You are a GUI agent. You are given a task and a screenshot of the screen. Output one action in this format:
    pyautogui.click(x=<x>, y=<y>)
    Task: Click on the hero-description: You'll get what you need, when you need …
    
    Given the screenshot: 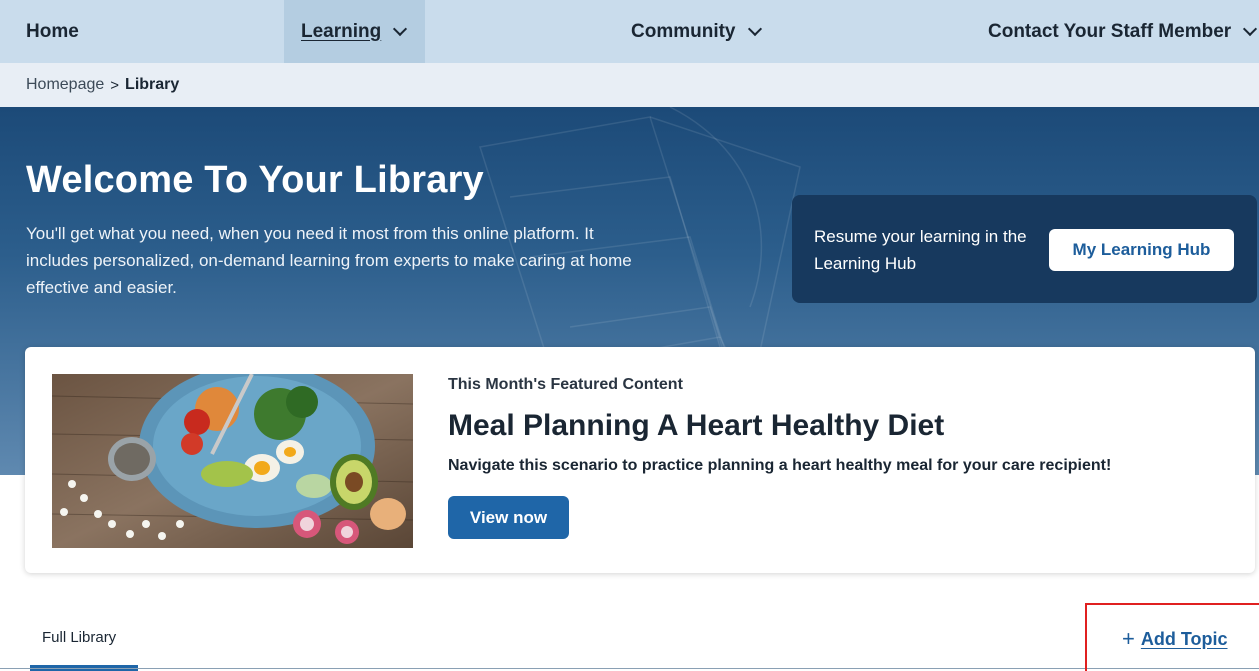 What is the action you would take?
    pyautogui.click(x=329, y=260)
    